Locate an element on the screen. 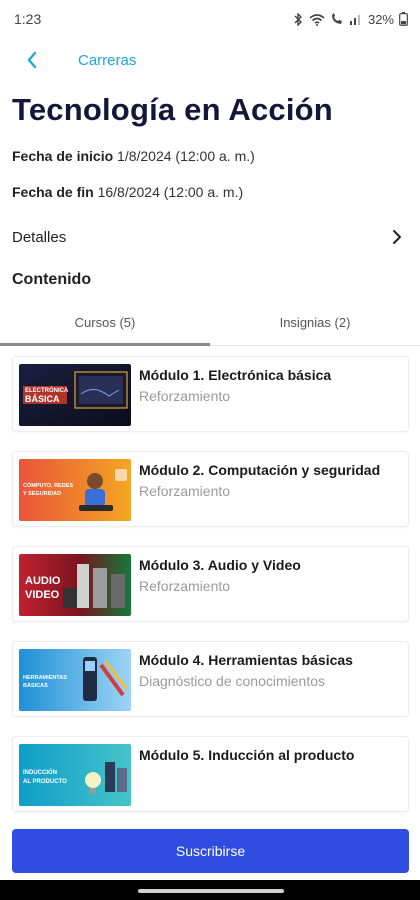 The image size is (420, 900). battery-level: 32% is located at coordinates (380, 19).